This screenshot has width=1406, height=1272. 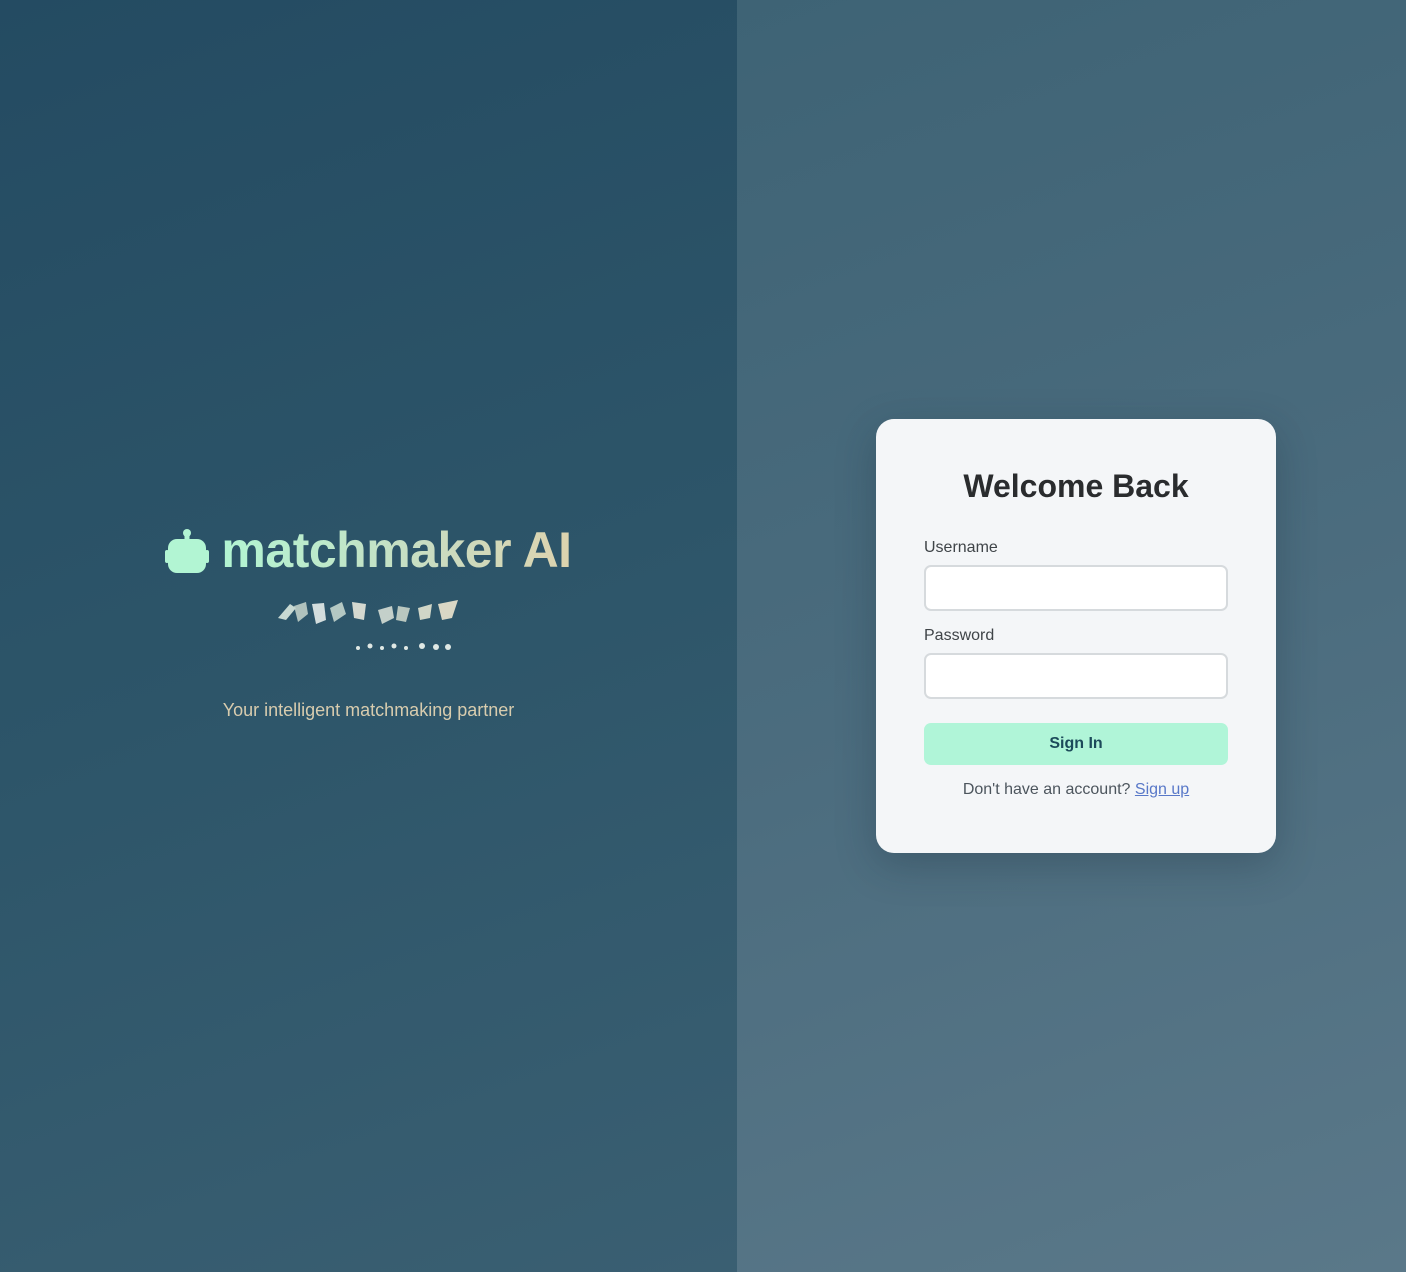 What do you see at coordinates (1162, 789) in the screenshot?
I see `sign-up-link: Sign up` at bounding box center [1162, 789].